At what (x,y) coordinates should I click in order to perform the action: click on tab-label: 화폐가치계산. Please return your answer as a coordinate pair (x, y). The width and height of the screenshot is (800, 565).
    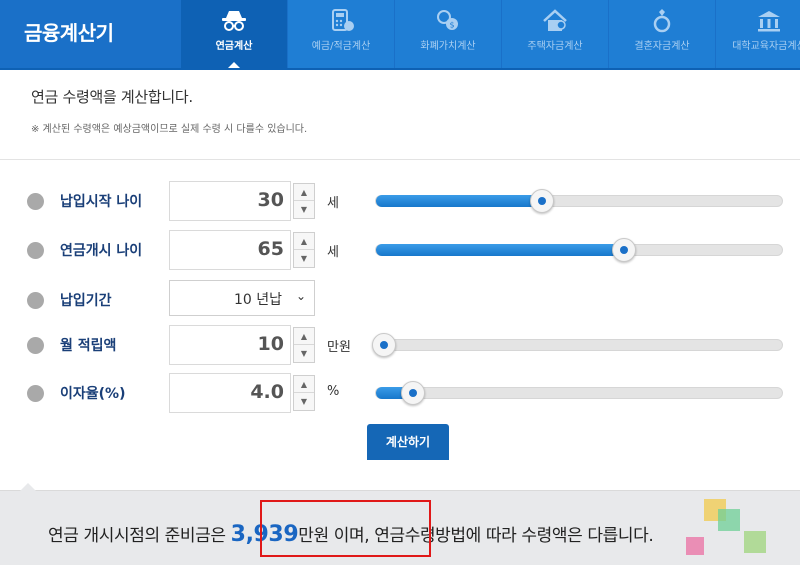
    Looking at the image, I should click on (448, 46).